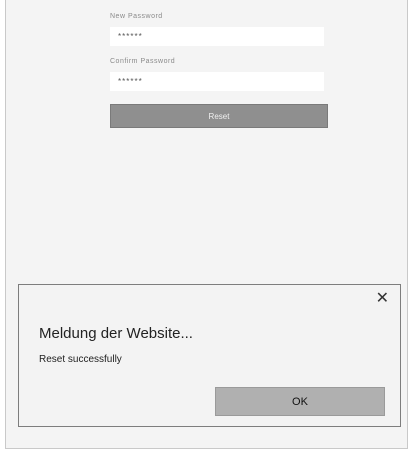 Image resolution: width=416 pixels, height=456 pixels. Describe the element at coordinates (300, 401) in the screenshot. I see `ok-button: OK` at that location.